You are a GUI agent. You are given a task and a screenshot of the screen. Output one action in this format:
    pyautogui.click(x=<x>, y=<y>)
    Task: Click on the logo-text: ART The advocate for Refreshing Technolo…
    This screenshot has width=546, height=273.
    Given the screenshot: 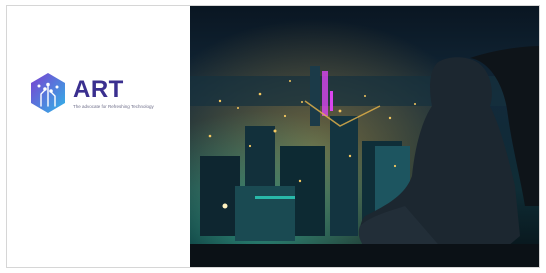 What is the action you would take?
    pyautogui.click(x=113, y=92)
    